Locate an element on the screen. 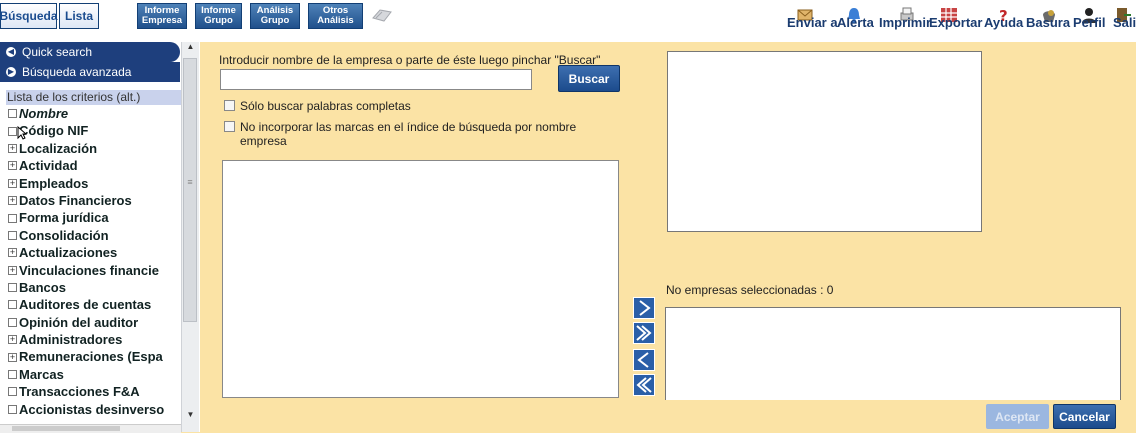 Image resolution: width=1136 pixels, height=433 pixels. profile-button: Perfil is located at coordinates (1089, 22).